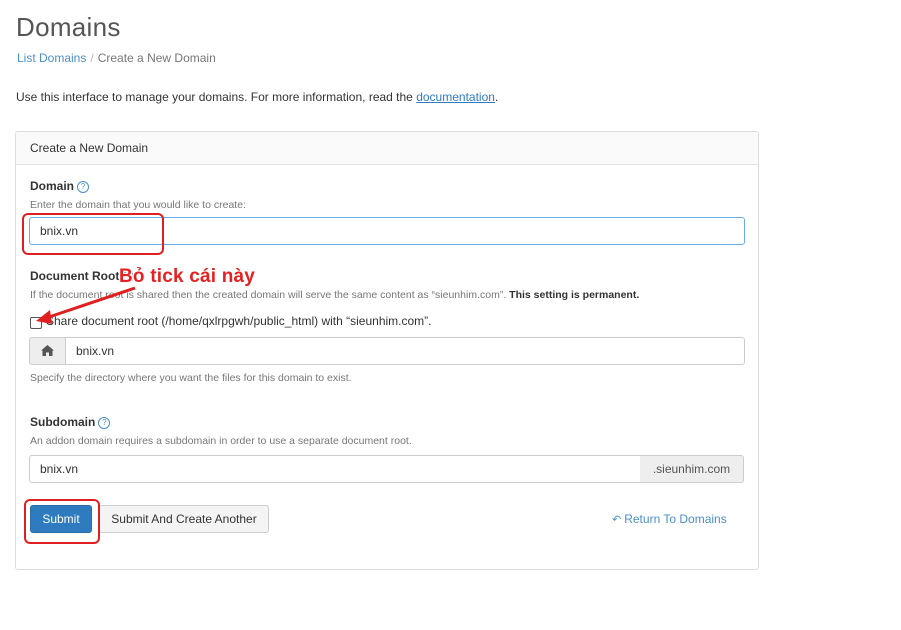  Describe the element at coordinates (86, 305) in the screenshot. I see `annotation-arrow-icon` at that location.